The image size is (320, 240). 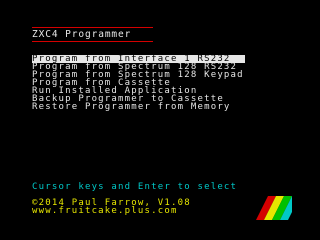 I want to click on page-title: ZXC4 Programmer, so click(x=82, y=34).